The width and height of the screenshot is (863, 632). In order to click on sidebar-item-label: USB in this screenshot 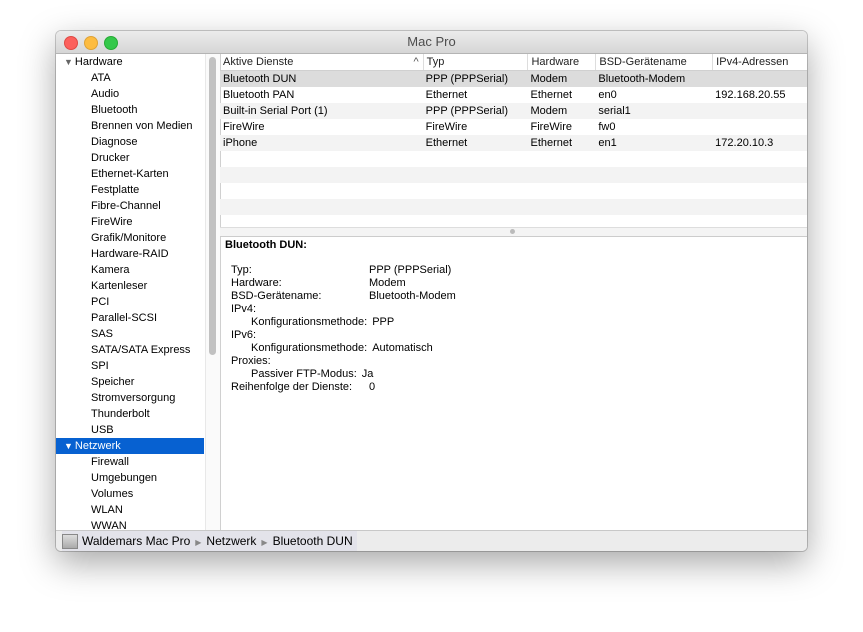, I will do `click(102, 430)`.